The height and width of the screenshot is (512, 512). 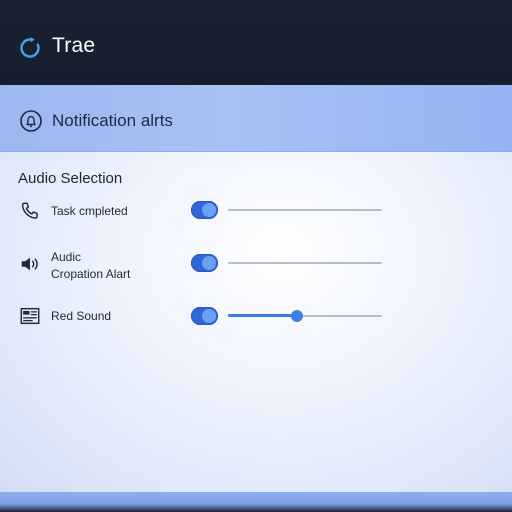 What do you see at coordinates (297, 316) in the screenshot?
I see `slider-thumb` at bounding box center [297, 316].